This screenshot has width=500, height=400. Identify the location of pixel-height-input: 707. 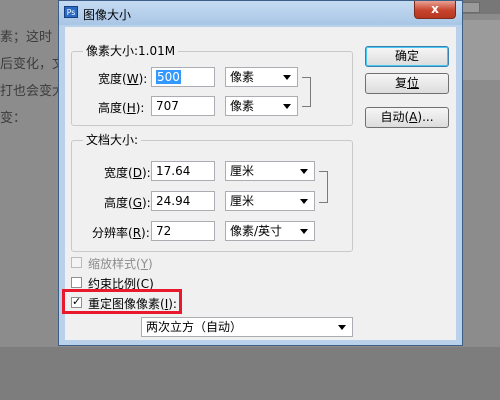
(183, 106).